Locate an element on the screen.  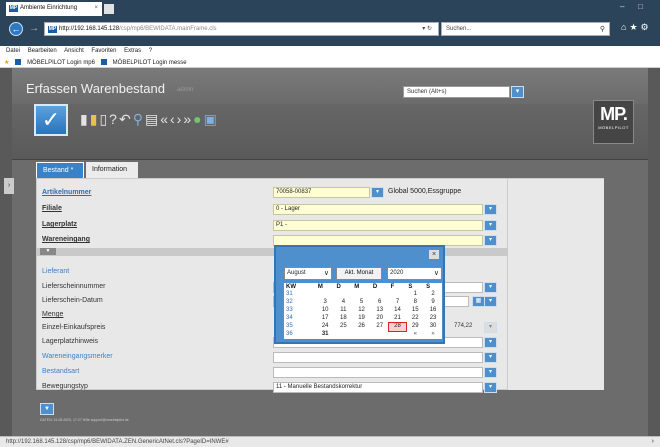
month-select: August ∨ is located at coordinates (308, 273).